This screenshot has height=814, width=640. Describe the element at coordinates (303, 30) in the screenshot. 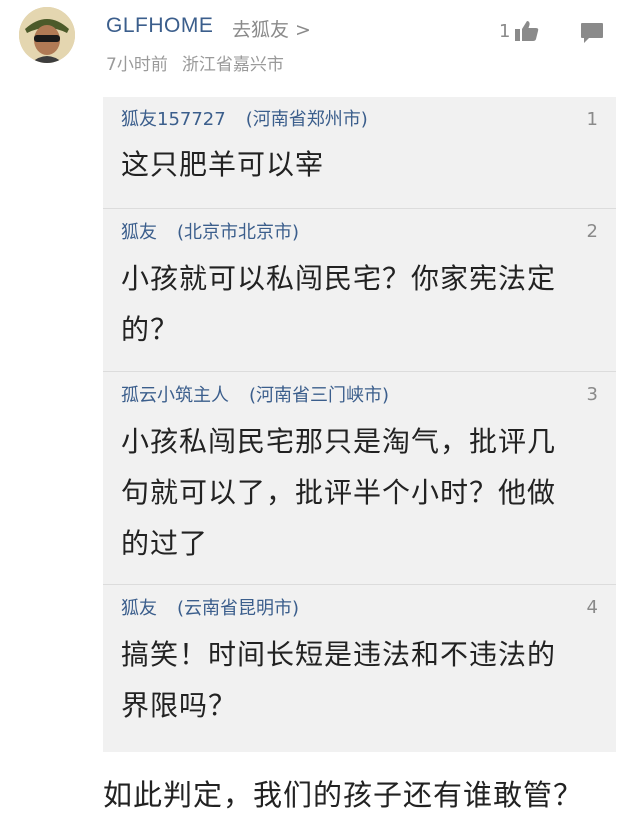

I see `chevron-right-icon: >` at that location.